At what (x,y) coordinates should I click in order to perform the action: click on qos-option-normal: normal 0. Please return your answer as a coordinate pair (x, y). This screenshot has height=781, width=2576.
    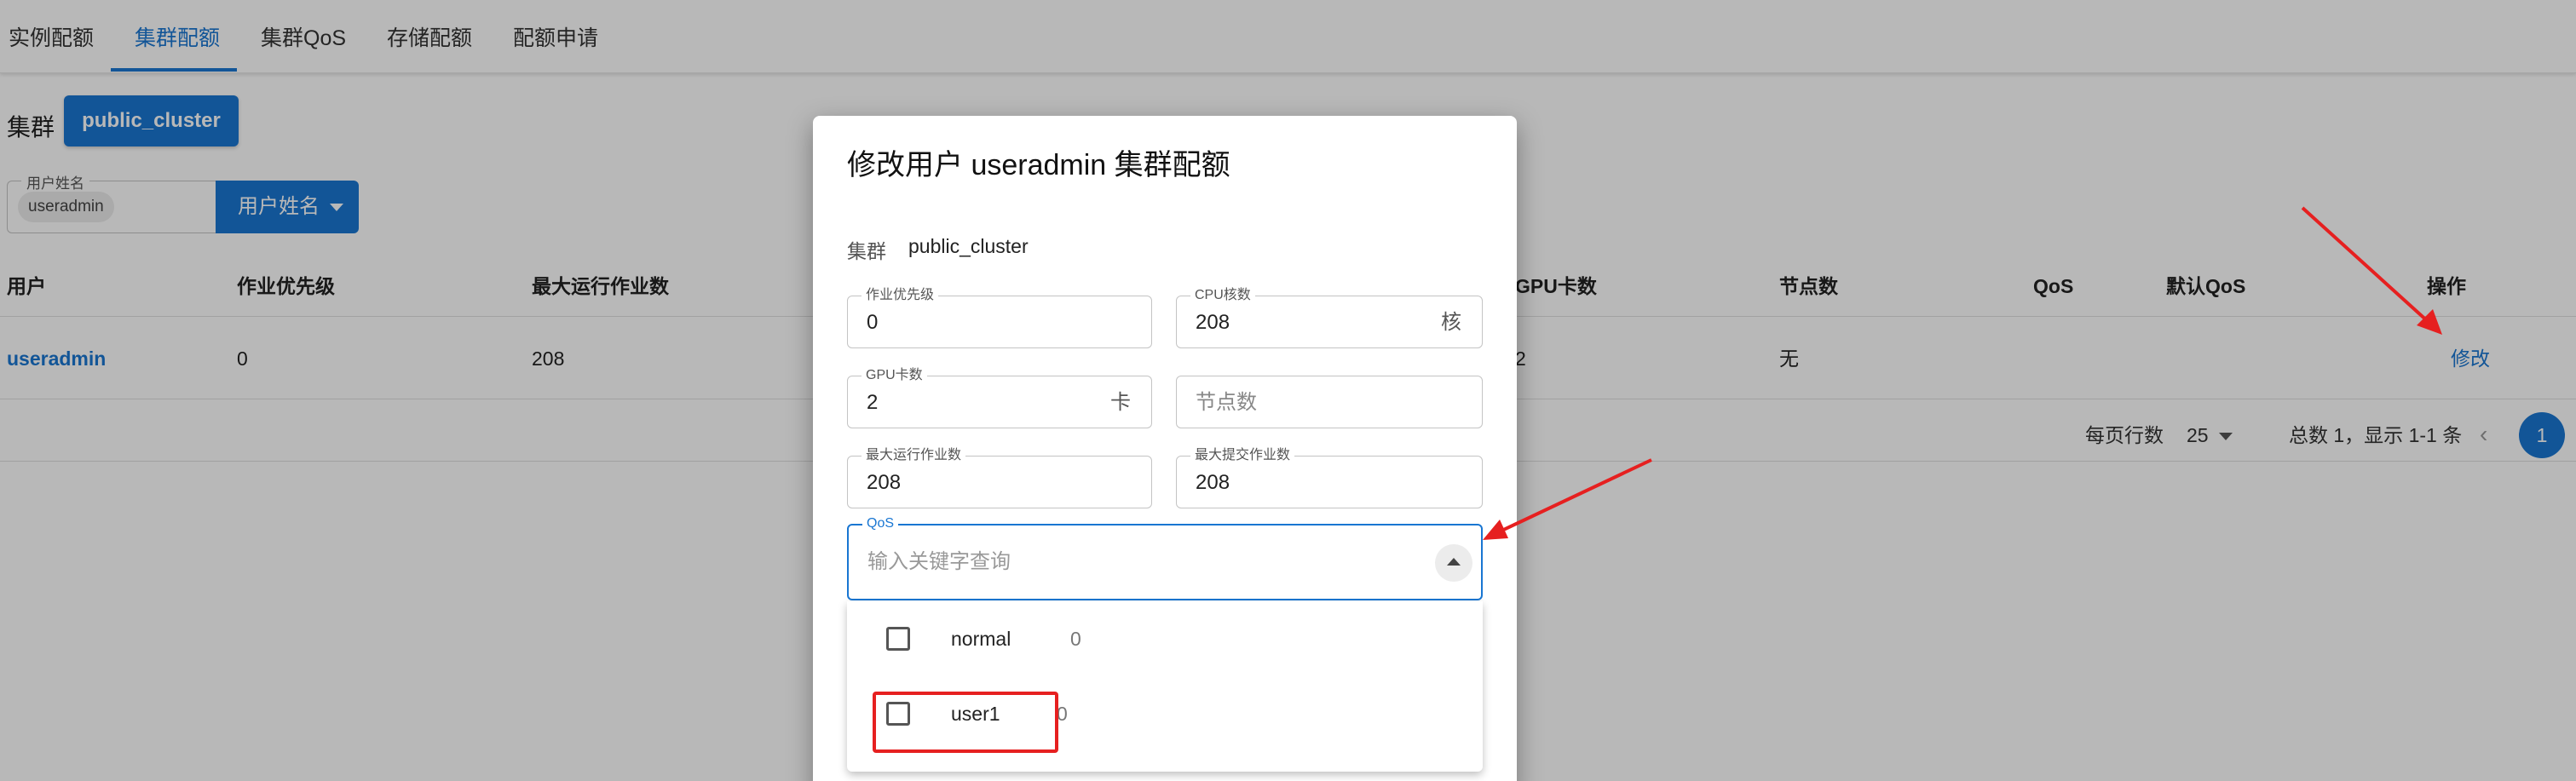
    Looking at the image, I should click on (1165, 638).